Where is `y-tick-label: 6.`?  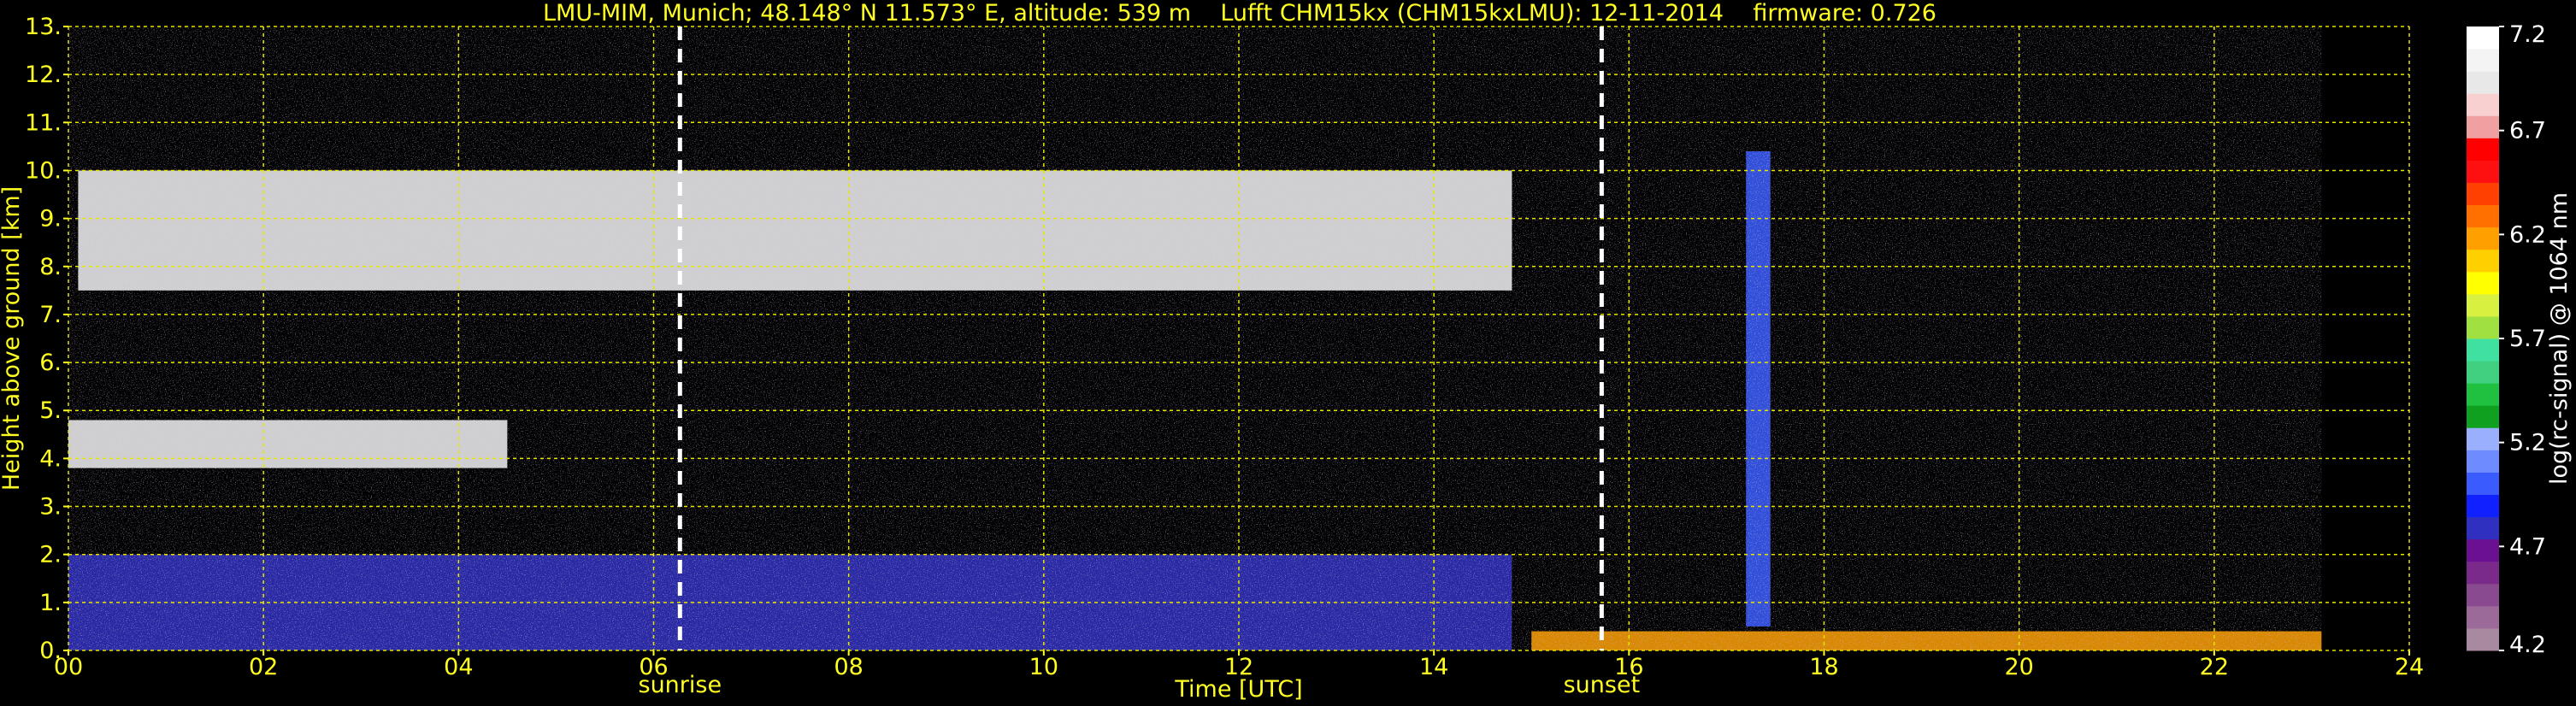
y-tick-label: 6. is located at coordinates (51, 363).